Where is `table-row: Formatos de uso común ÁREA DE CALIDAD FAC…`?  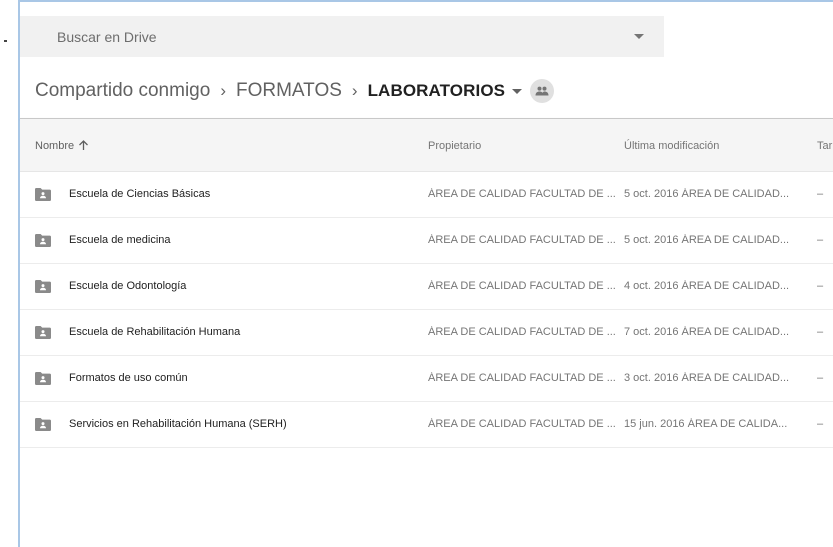
table-row: Formatos de uso común ÁREA DE CALIDAD FAC… is located at coordinates (426, 379).